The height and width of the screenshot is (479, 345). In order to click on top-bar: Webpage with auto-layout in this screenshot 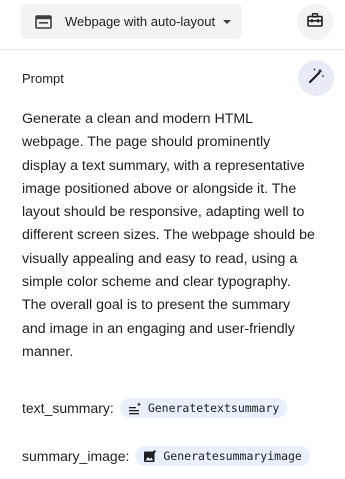, I will do `click(172, 25)`.